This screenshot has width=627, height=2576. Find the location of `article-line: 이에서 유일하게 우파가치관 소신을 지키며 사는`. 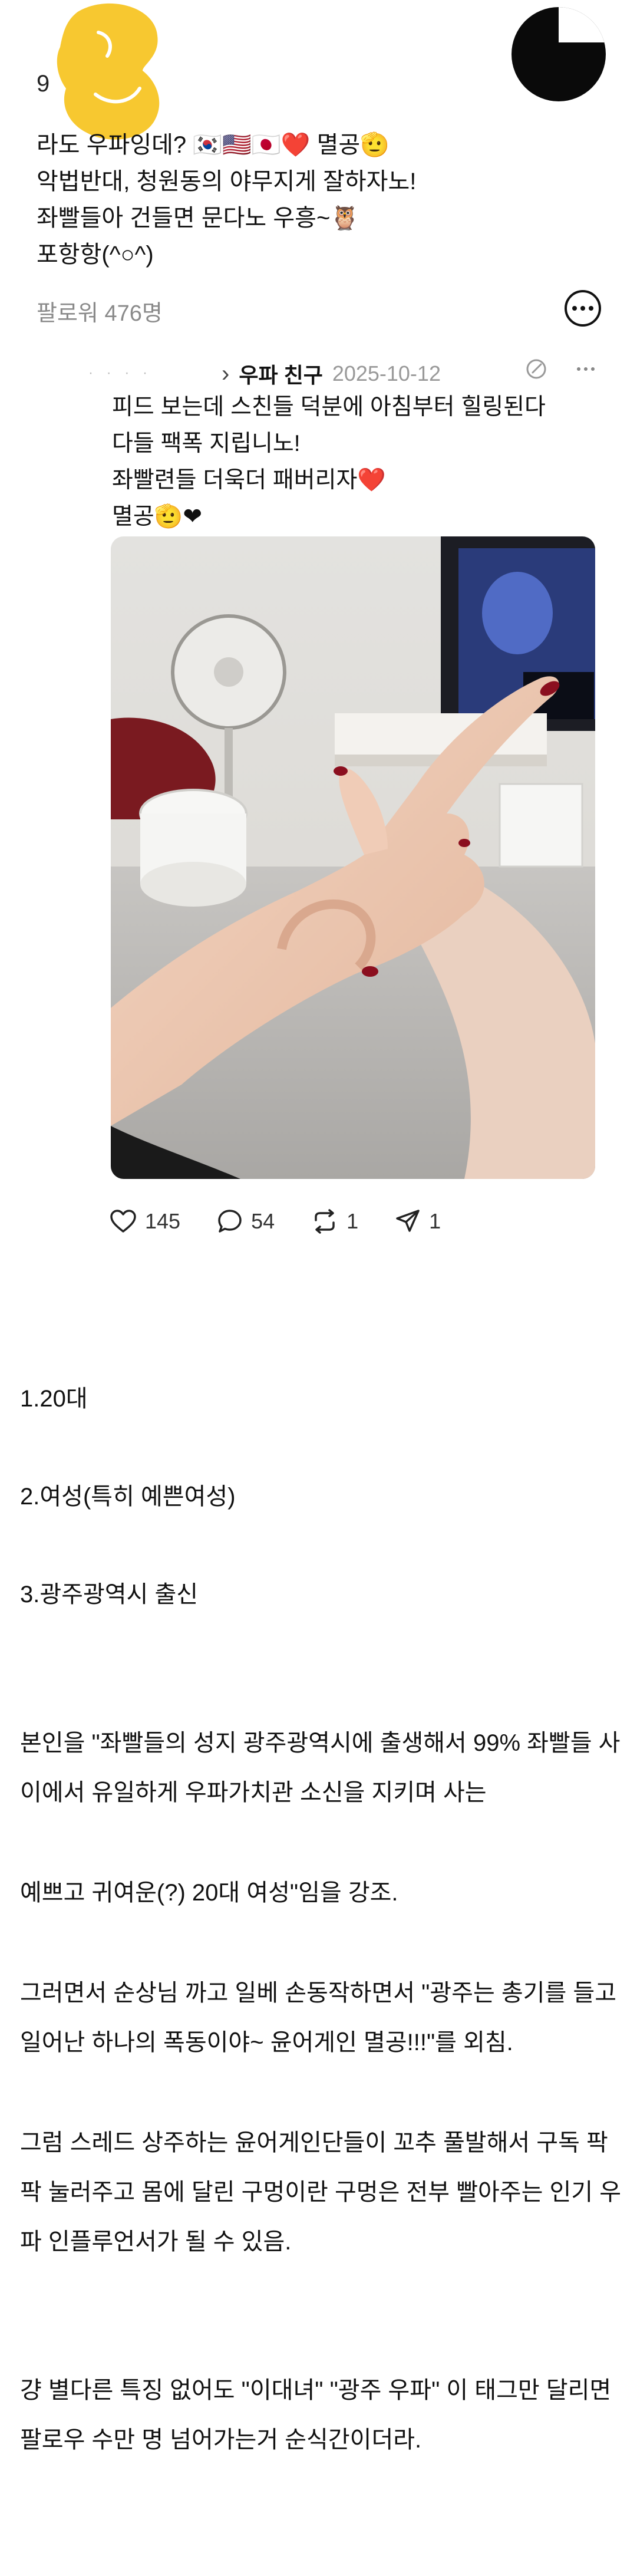

article-line: 이에서 유일하게 우파가치관 소신을 지키며 사는 is located at coordinates (253, 1793).